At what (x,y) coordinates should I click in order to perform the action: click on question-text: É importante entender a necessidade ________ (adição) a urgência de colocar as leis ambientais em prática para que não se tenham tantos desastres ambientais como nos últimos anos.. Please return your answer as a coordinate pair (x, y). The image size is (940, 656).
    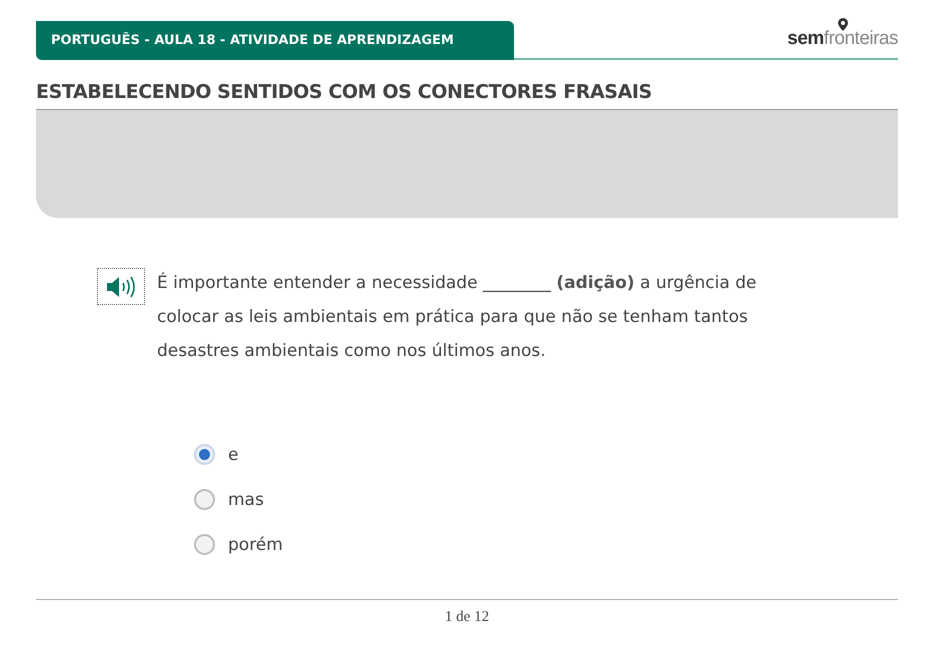
    Looking at the image, I should click on (457, 317).